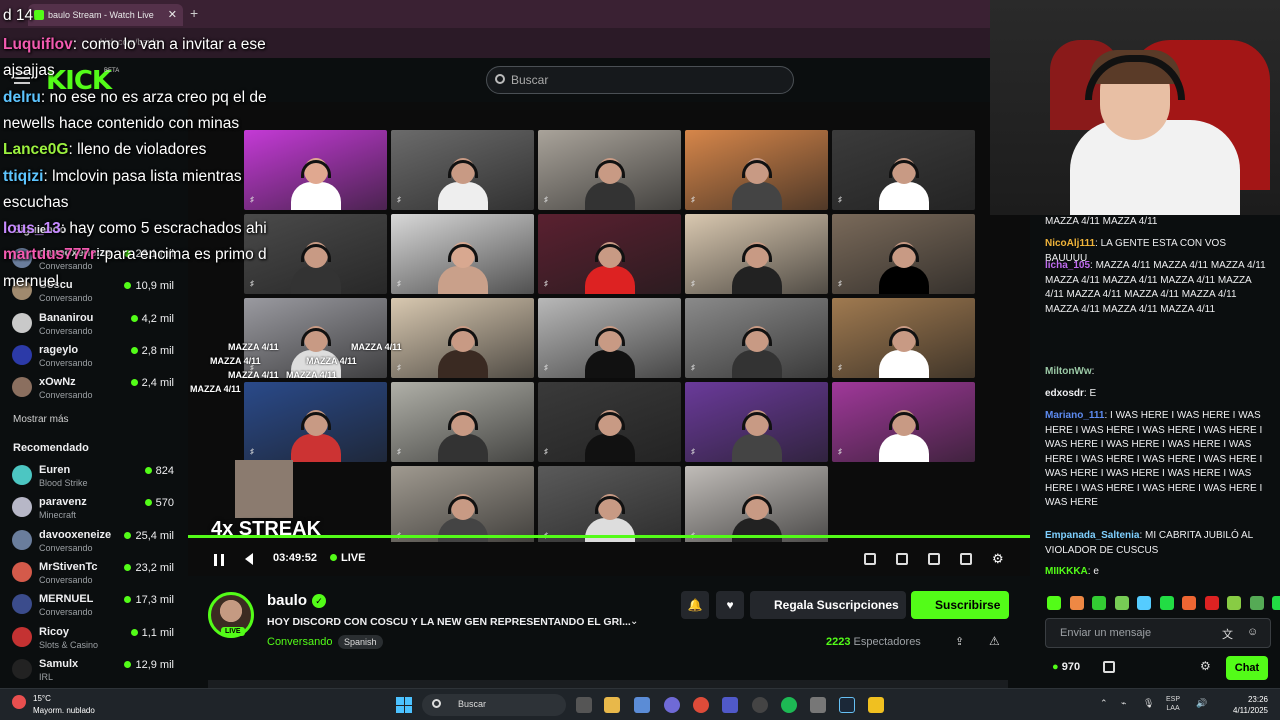  What do you see at coordinates (240, 43) in the screenshot?
I see `url-field: kick.com/baulo` at bounding box center [240, 43].